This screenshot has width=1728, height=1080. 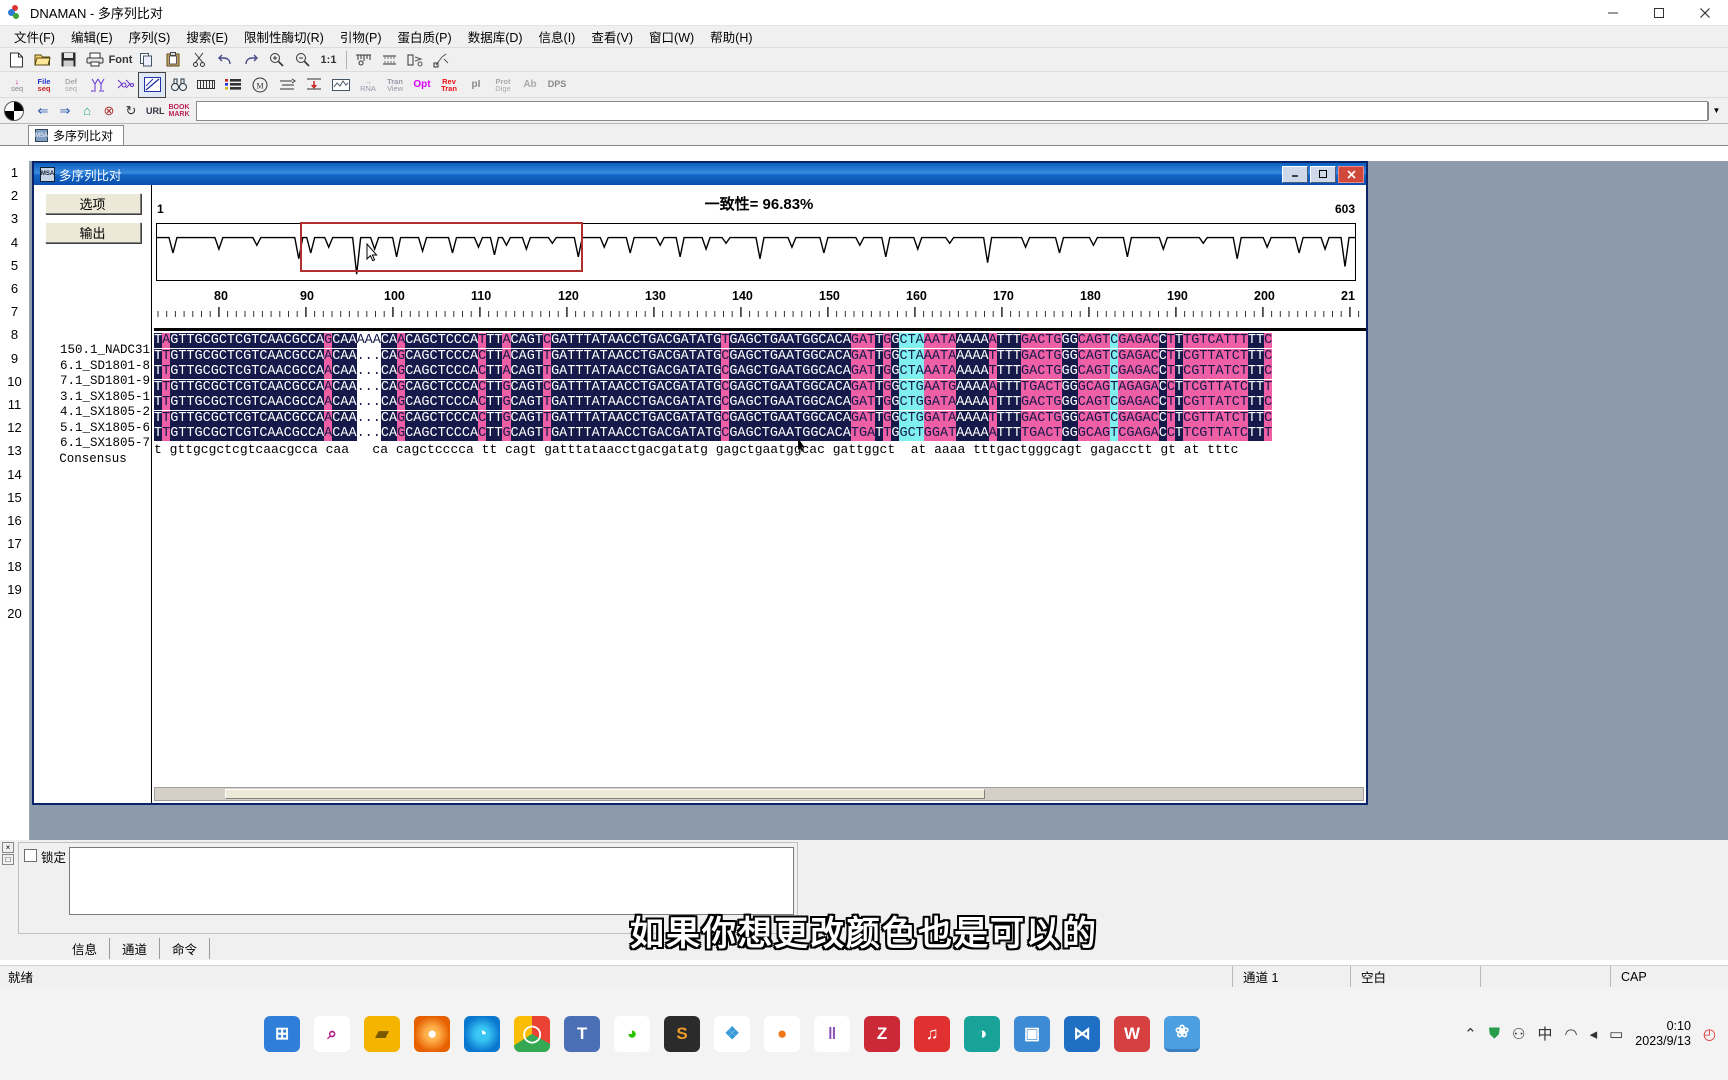 I want to click on list-button, so click(x=233, y=85).